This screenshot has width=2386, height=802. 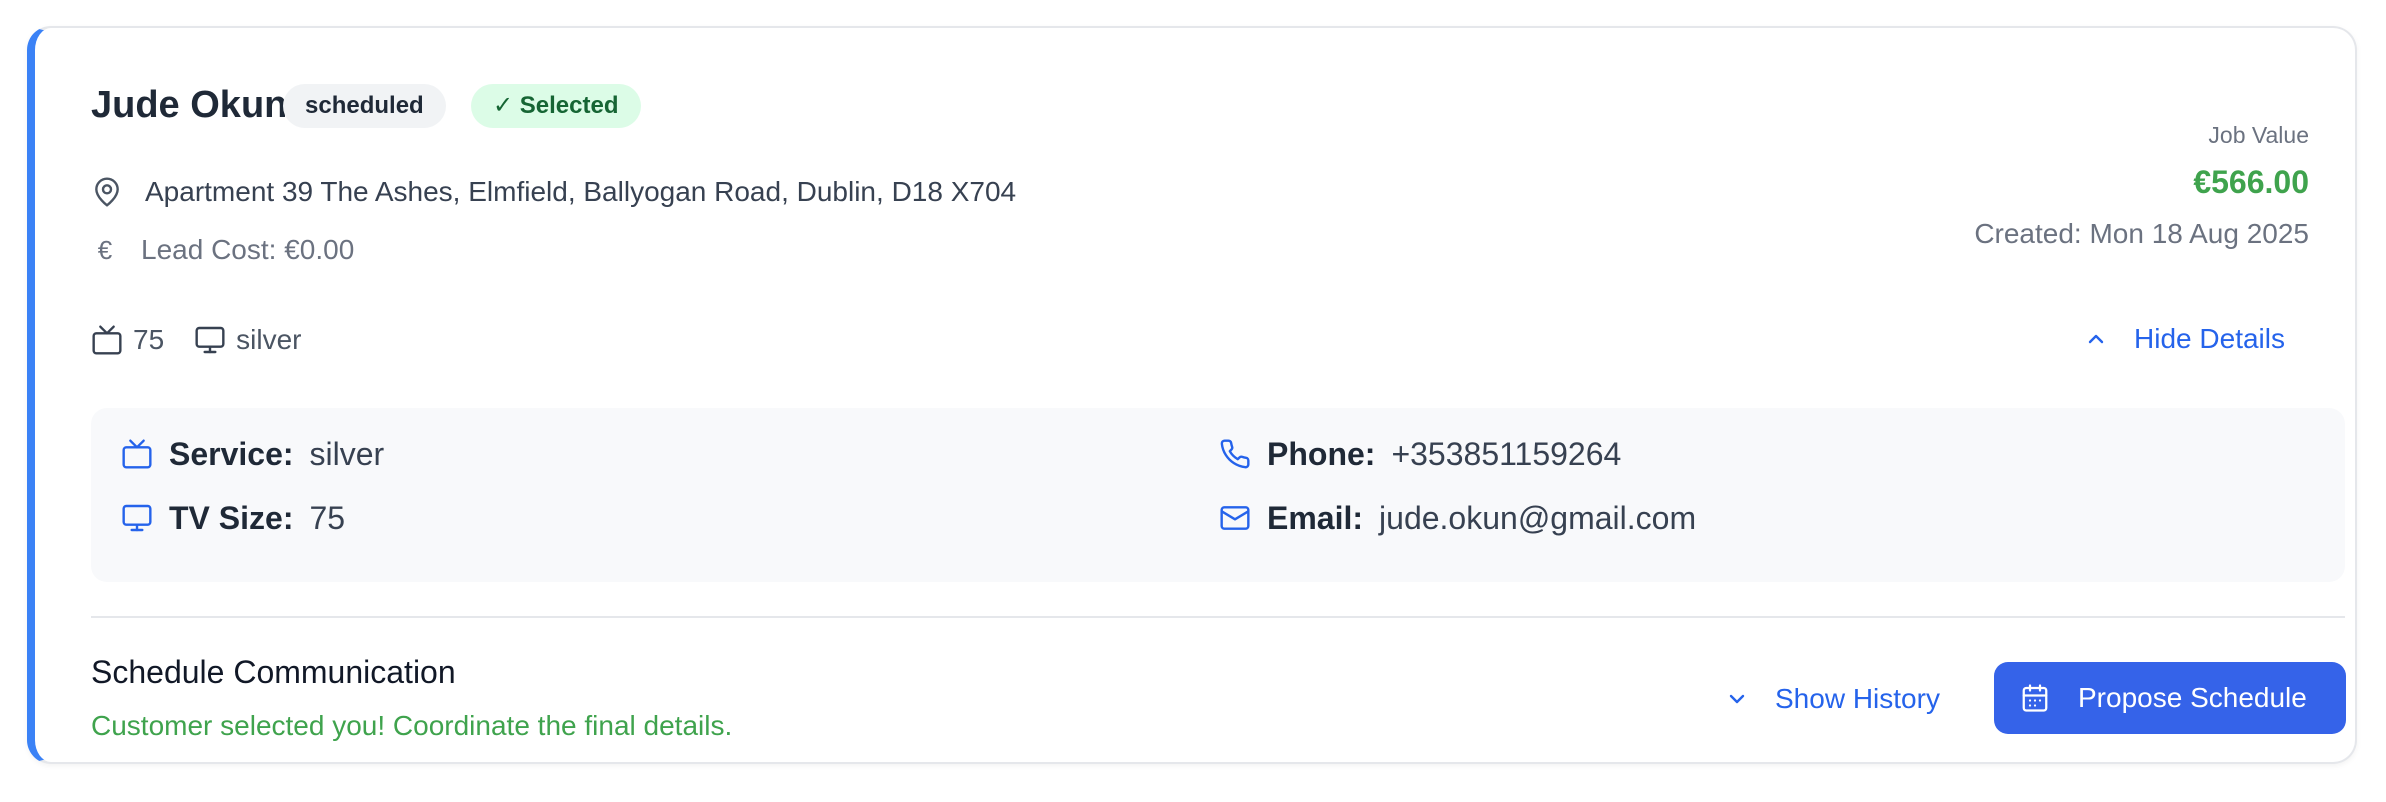 I want to click on lead-cost: Lead Cost: €0.00, so click(x=248, y=249).